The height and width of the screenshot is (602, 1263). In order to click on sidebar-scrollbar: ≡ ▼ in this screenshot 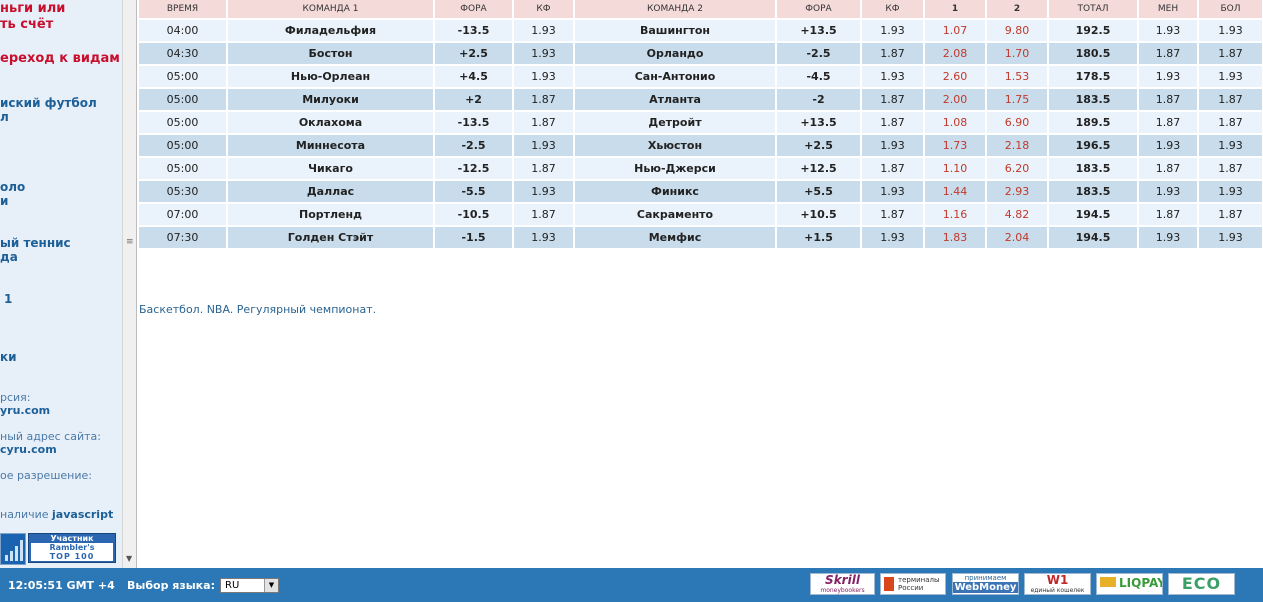, I will do `click(129, 284)`.